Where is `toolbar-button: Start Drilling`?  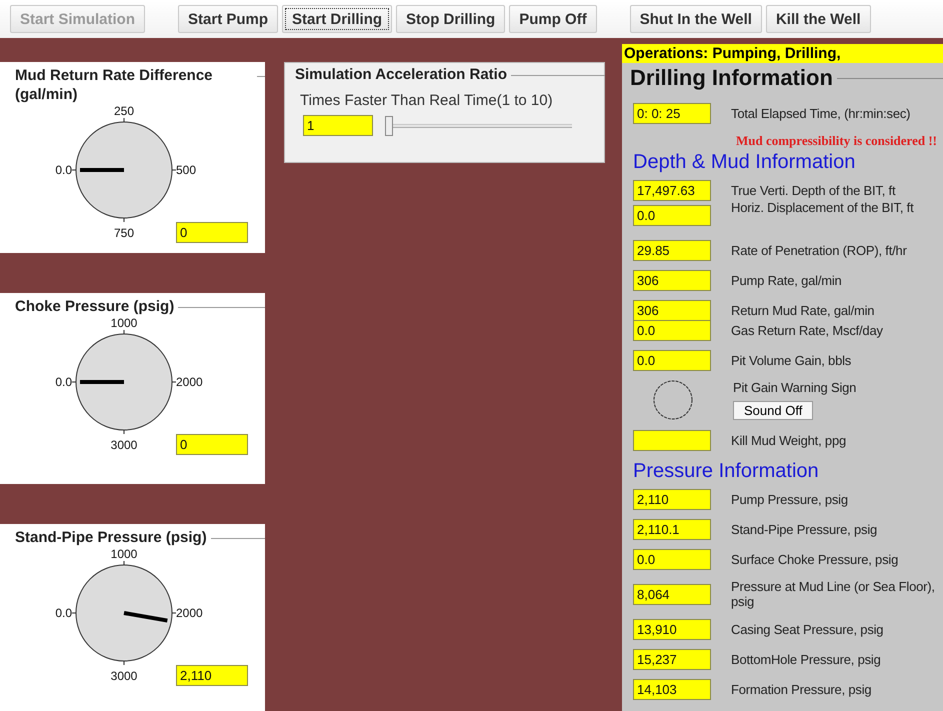
toolbar-button: Start Drilling is located at coordinates (337, 19).